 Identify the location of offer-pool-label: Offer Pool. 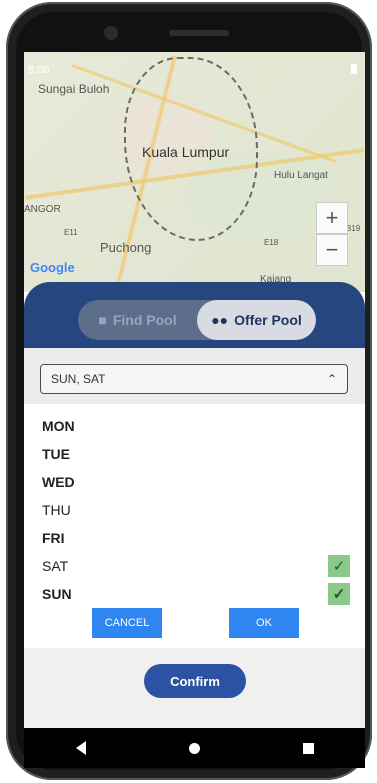
(268, 320).